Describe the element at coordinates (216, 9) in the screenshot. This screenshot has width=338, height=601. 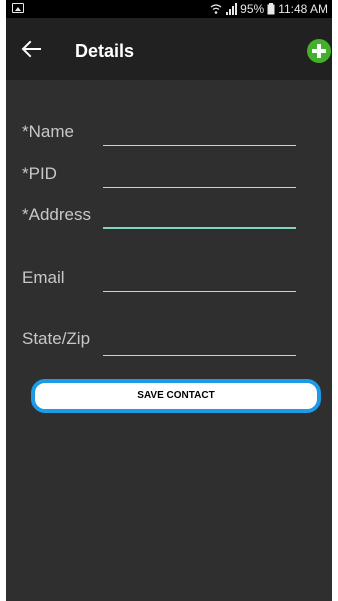
I see `wifi-icon` at that location.